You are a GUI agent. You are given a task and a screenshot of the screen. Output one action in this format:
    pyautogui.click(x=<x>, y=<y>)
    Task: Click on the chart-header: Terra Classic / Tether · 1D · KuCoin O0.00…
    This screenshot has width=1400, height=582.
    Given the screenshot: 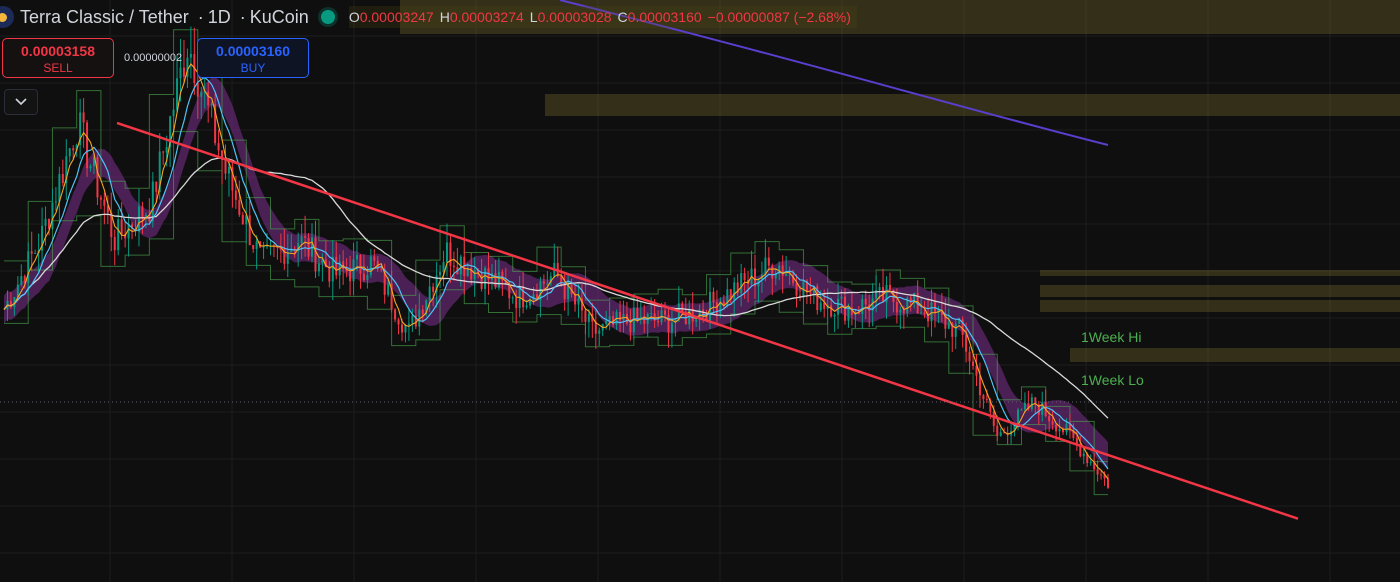 What is the action you would take?
    pyautogui.click(x=700, y=17)
    